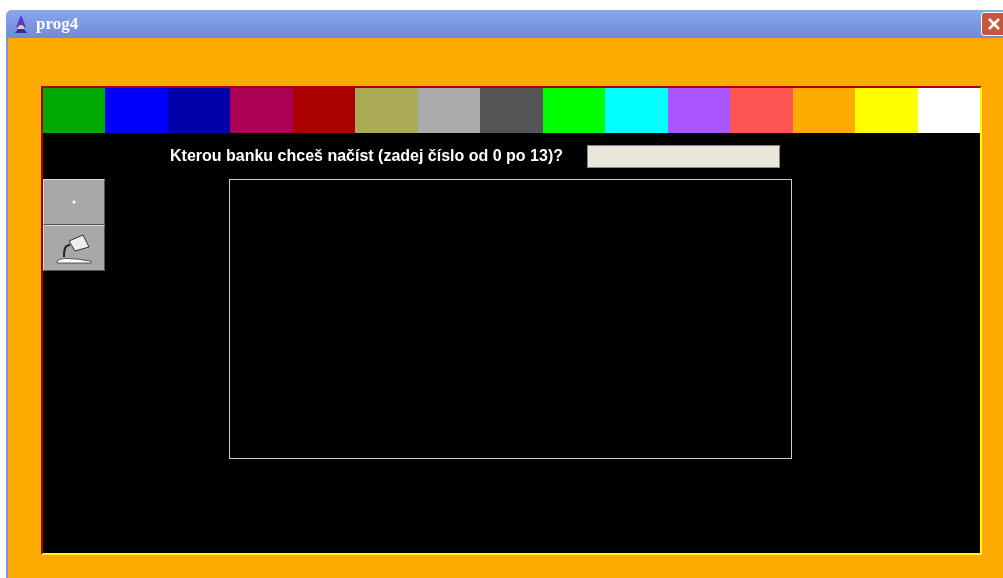  Describe the element at coordinates (366, 156) in the screenshot. I see `prompt-label: Kterou banku chceš načíst (zadej číslo od 0 po 13)?` at that location.